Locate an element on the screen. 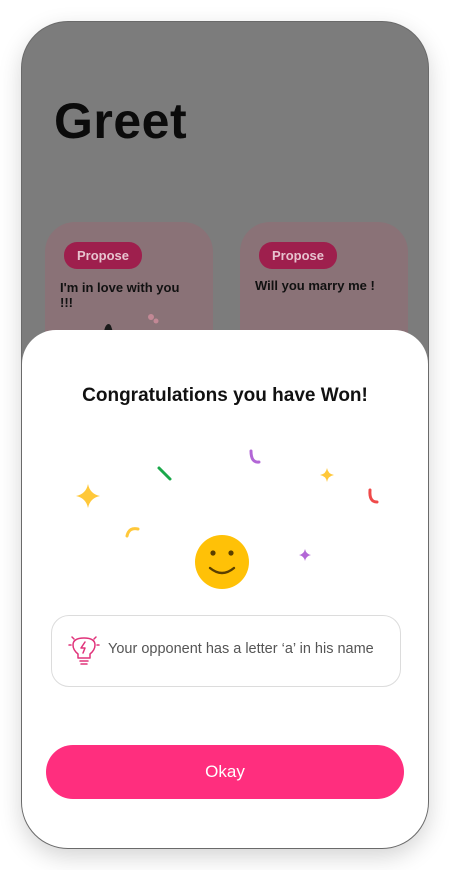 Image resolution: width=450 pixels, height=870 pixels. smiley-face-icon is located at coordinates (222, 562).